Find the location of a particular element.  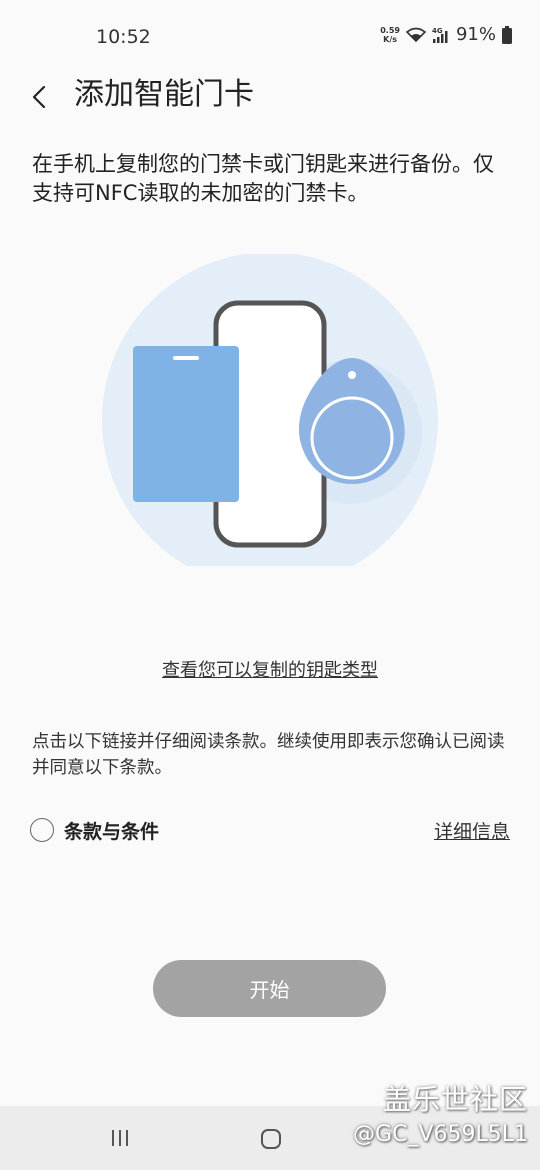

net-speed-indicator: 0.59 K/s is located at coordinates (390, 35).